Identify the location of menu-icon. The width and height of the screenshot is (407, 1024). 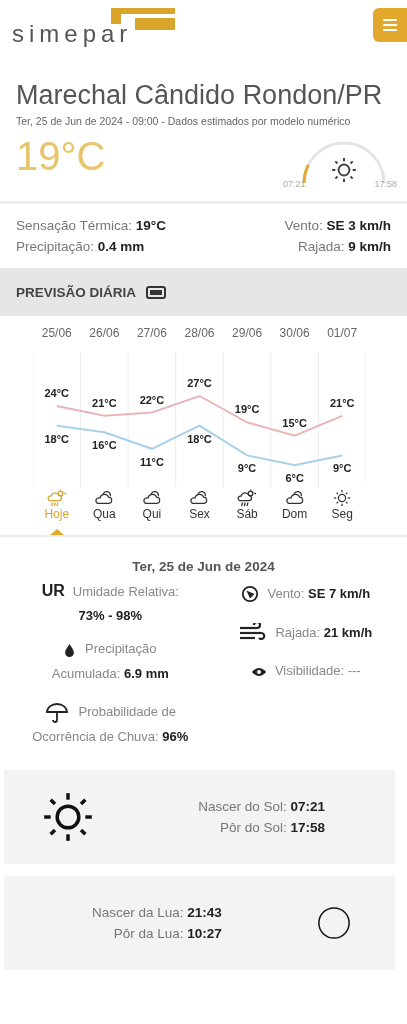
(390, 25).